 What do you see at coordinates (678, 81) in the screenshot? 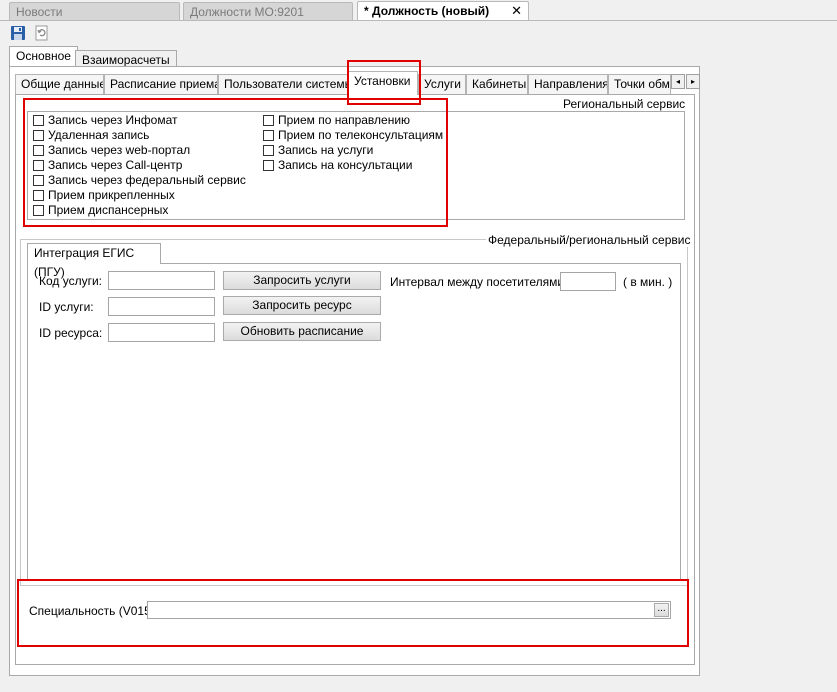
I see `scroll-left-icon: ◂` at bounding box center [678, 81].